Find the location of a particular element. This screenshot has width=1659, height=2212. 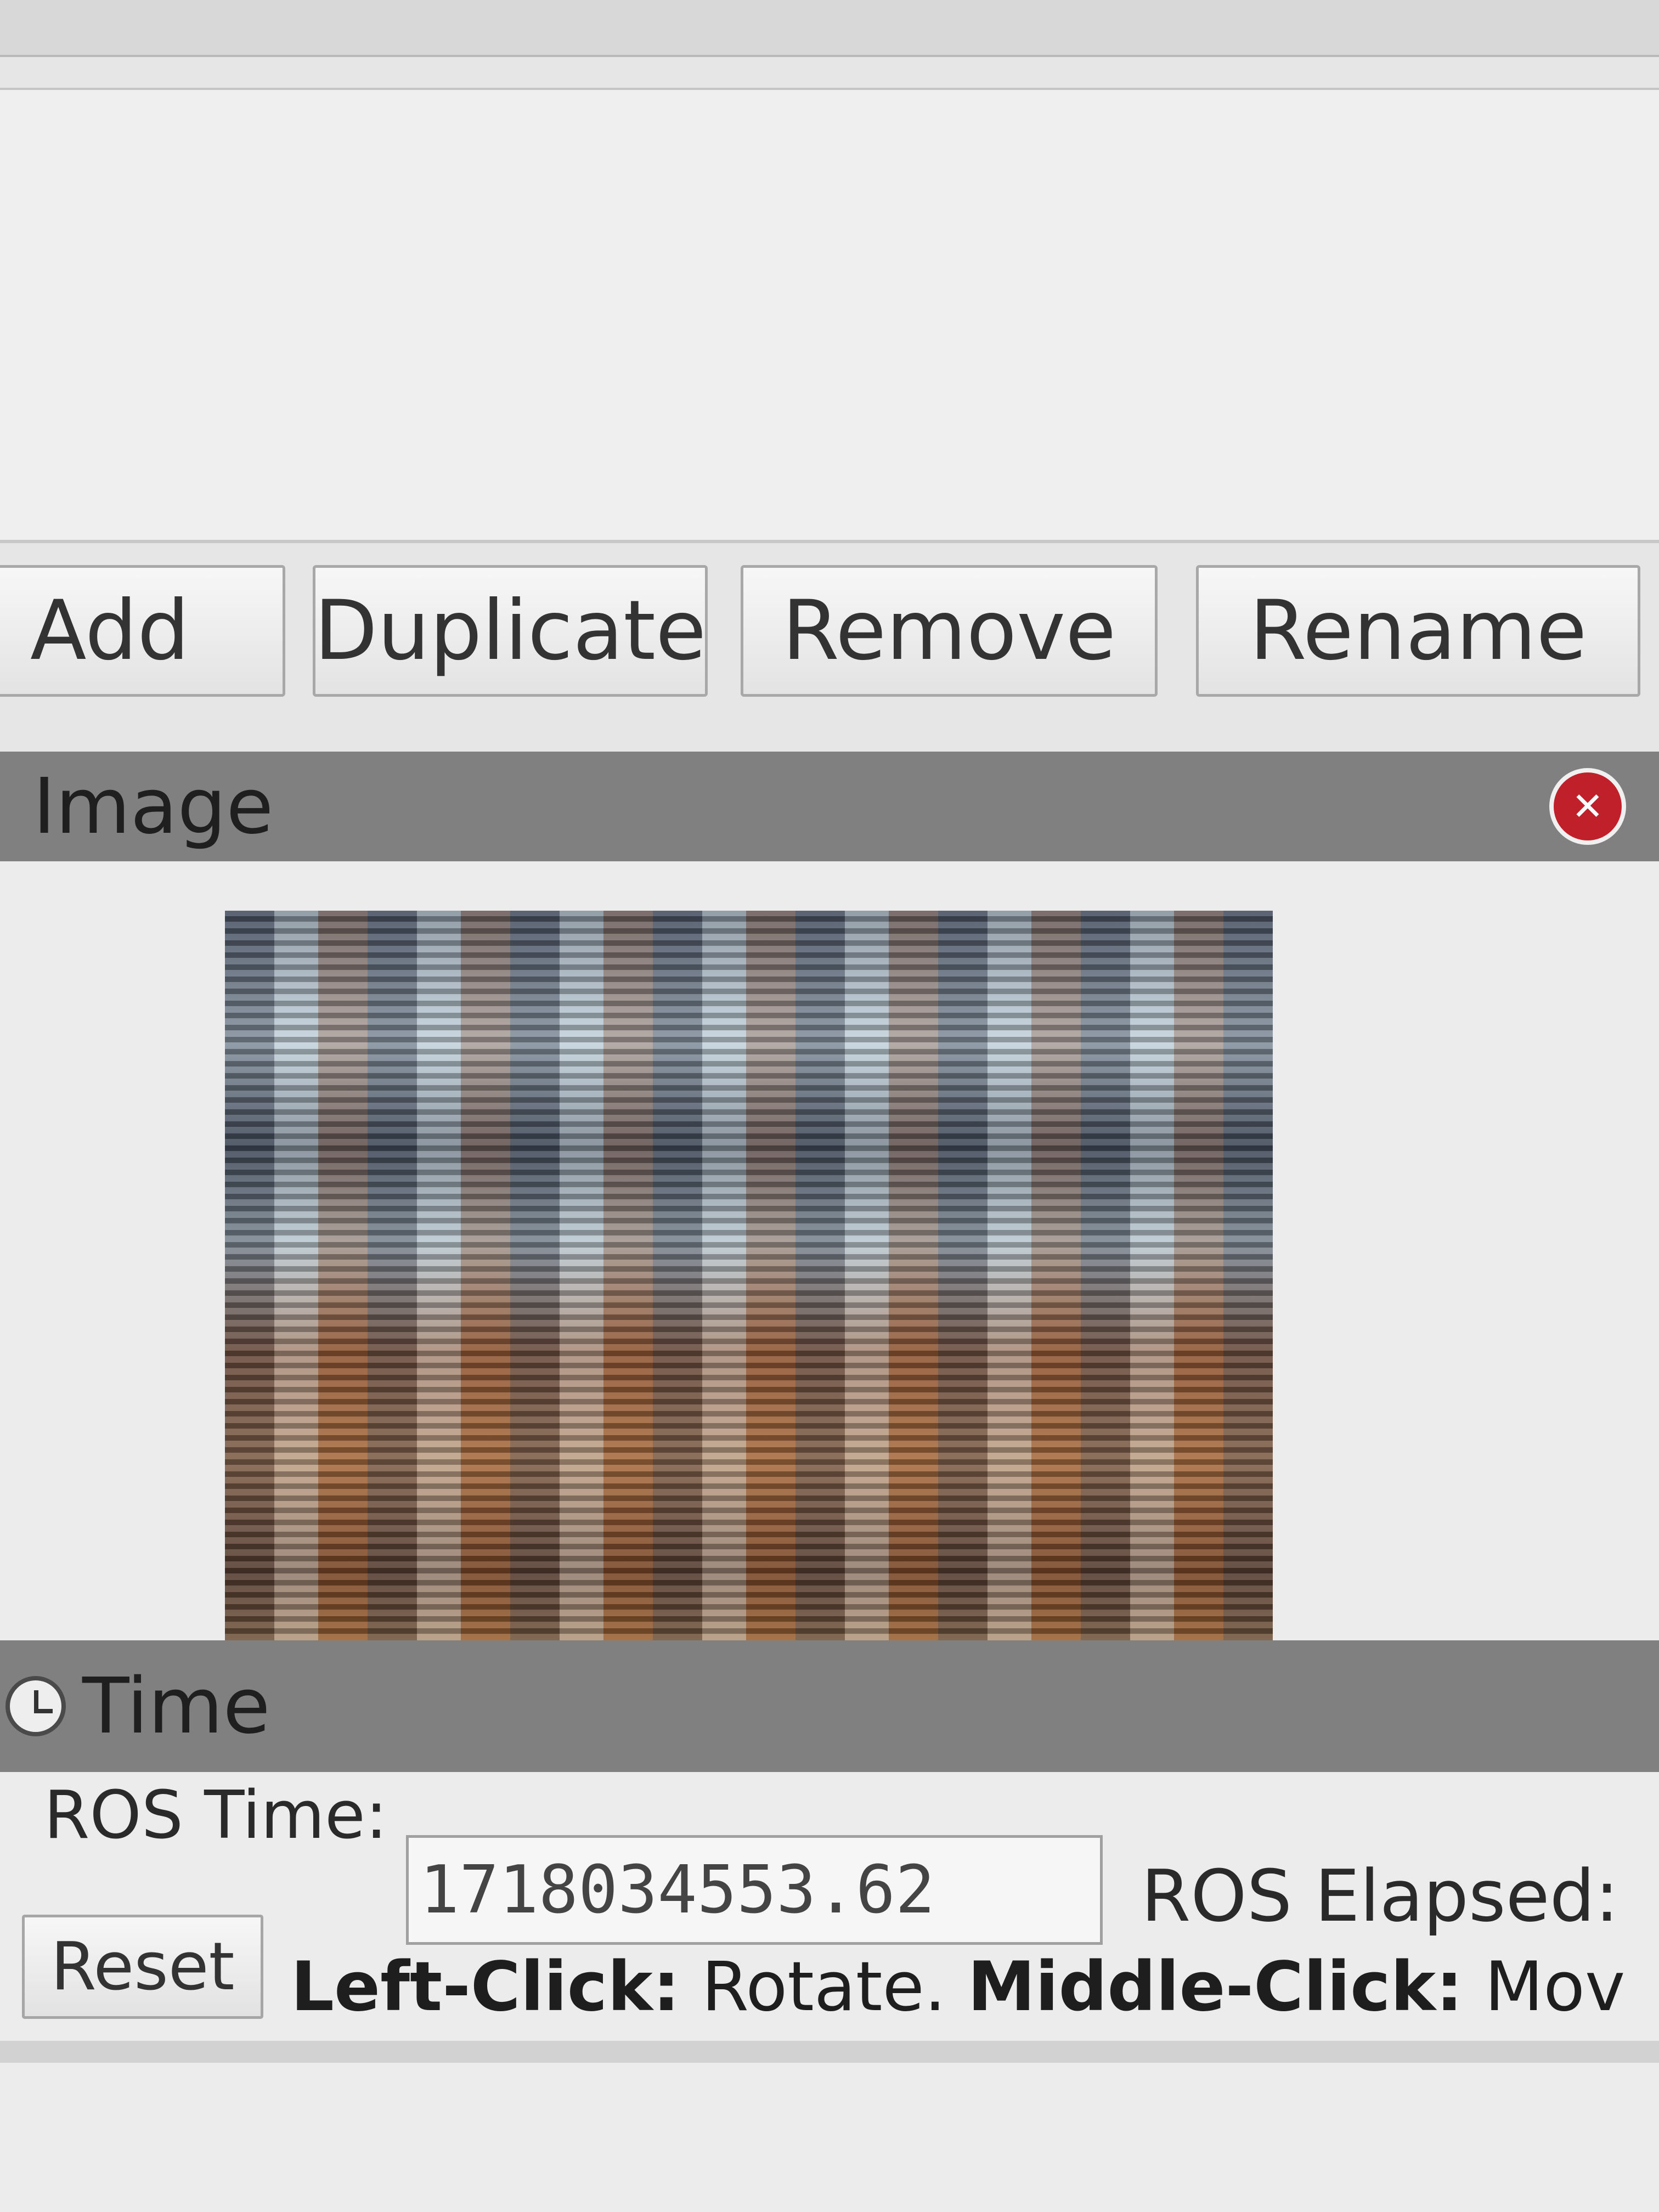

reset-button: Reset is located at coordinates (143, 1967).